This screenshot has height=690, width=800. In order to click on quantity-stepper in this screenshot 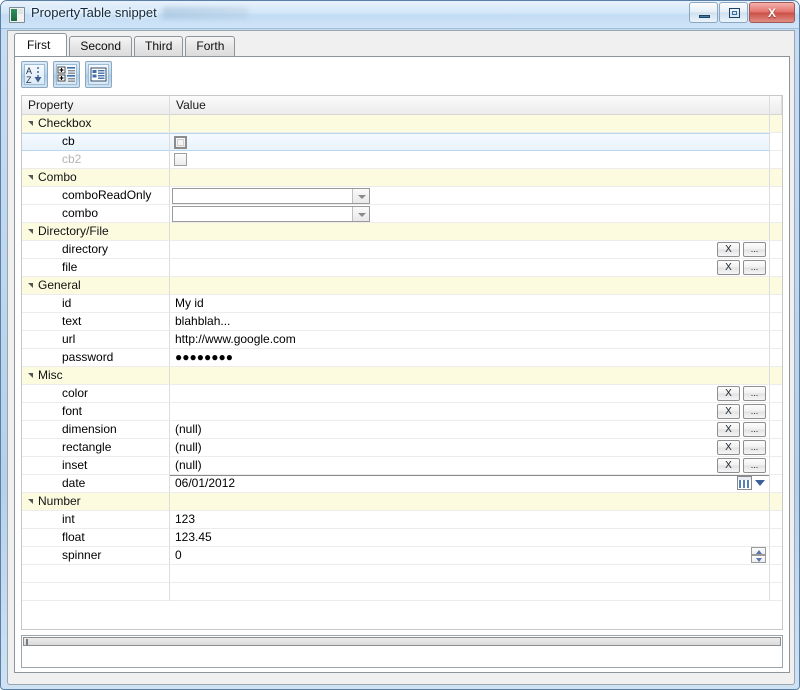, I will do `click(758, 555)`.